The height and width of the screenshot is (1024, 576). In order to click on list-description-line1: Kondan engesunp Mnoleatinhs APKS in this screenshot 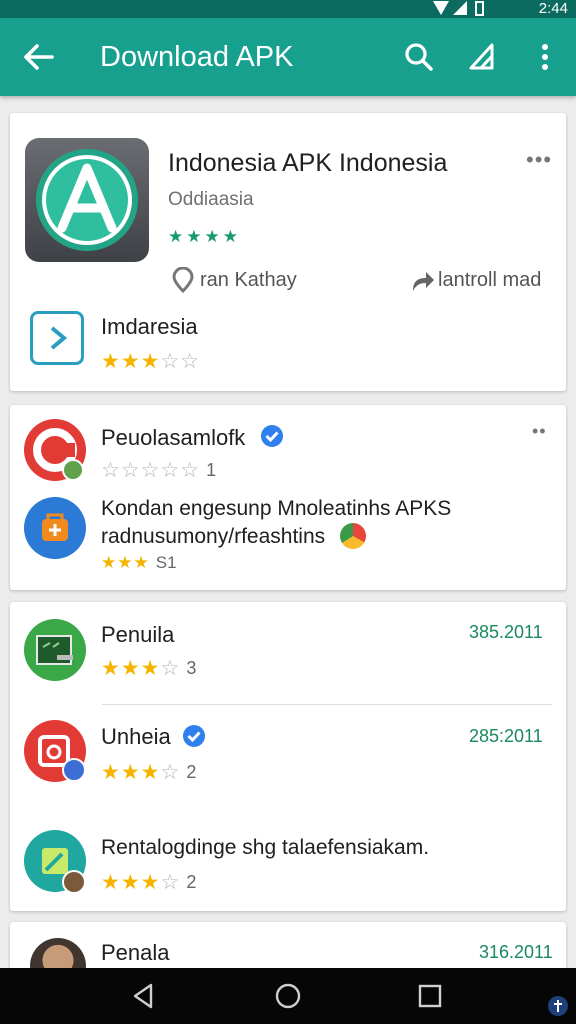, I will do `click(276, 508)`.